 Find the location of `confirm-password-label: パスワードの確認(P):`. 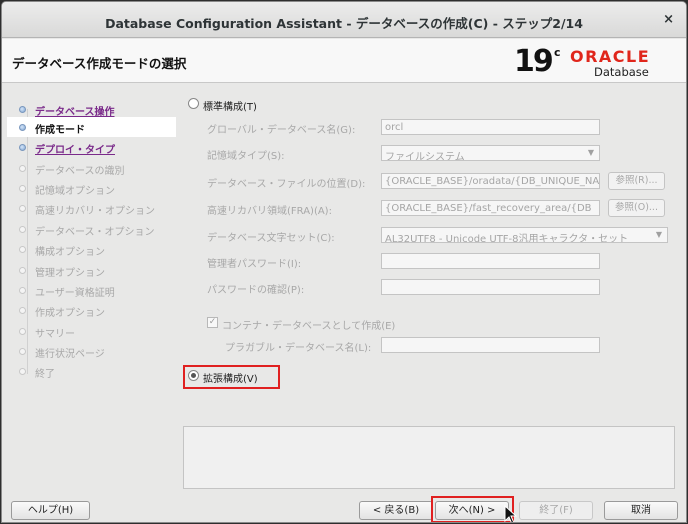

confirm-password-label: パスワードの確認(P): is located at coordinates (256, 290).